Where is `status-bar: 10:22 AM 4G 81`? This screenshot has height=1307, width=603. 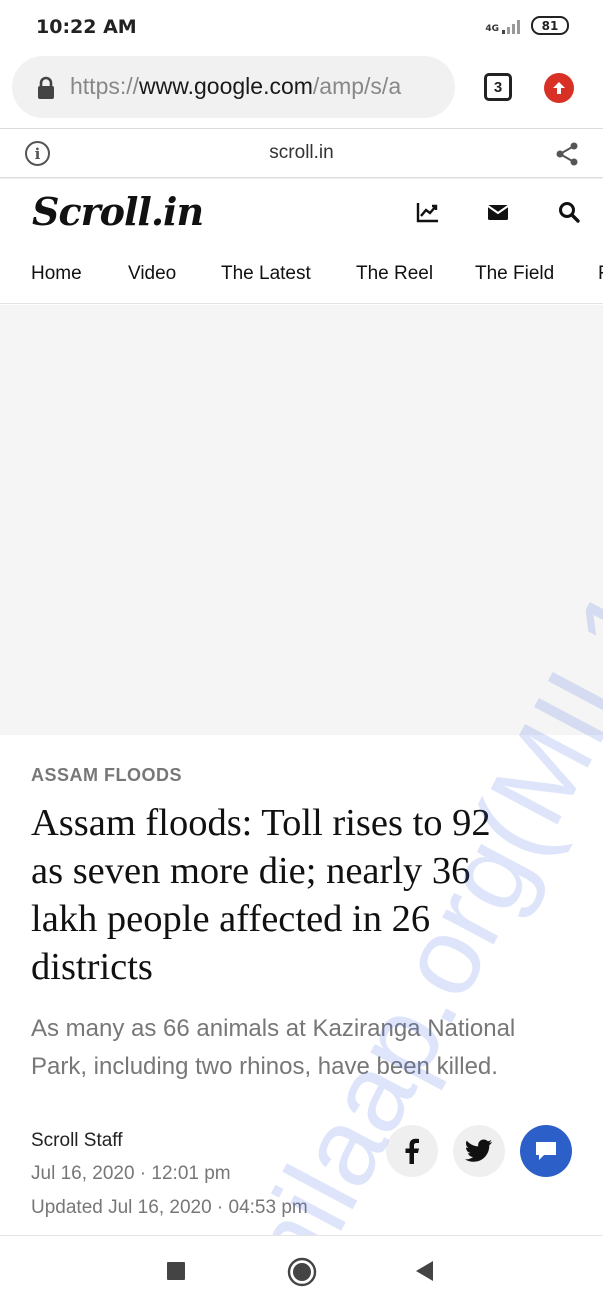 status-bar: 10:22 AM 4G 81 is located at coordinates (301, 26).